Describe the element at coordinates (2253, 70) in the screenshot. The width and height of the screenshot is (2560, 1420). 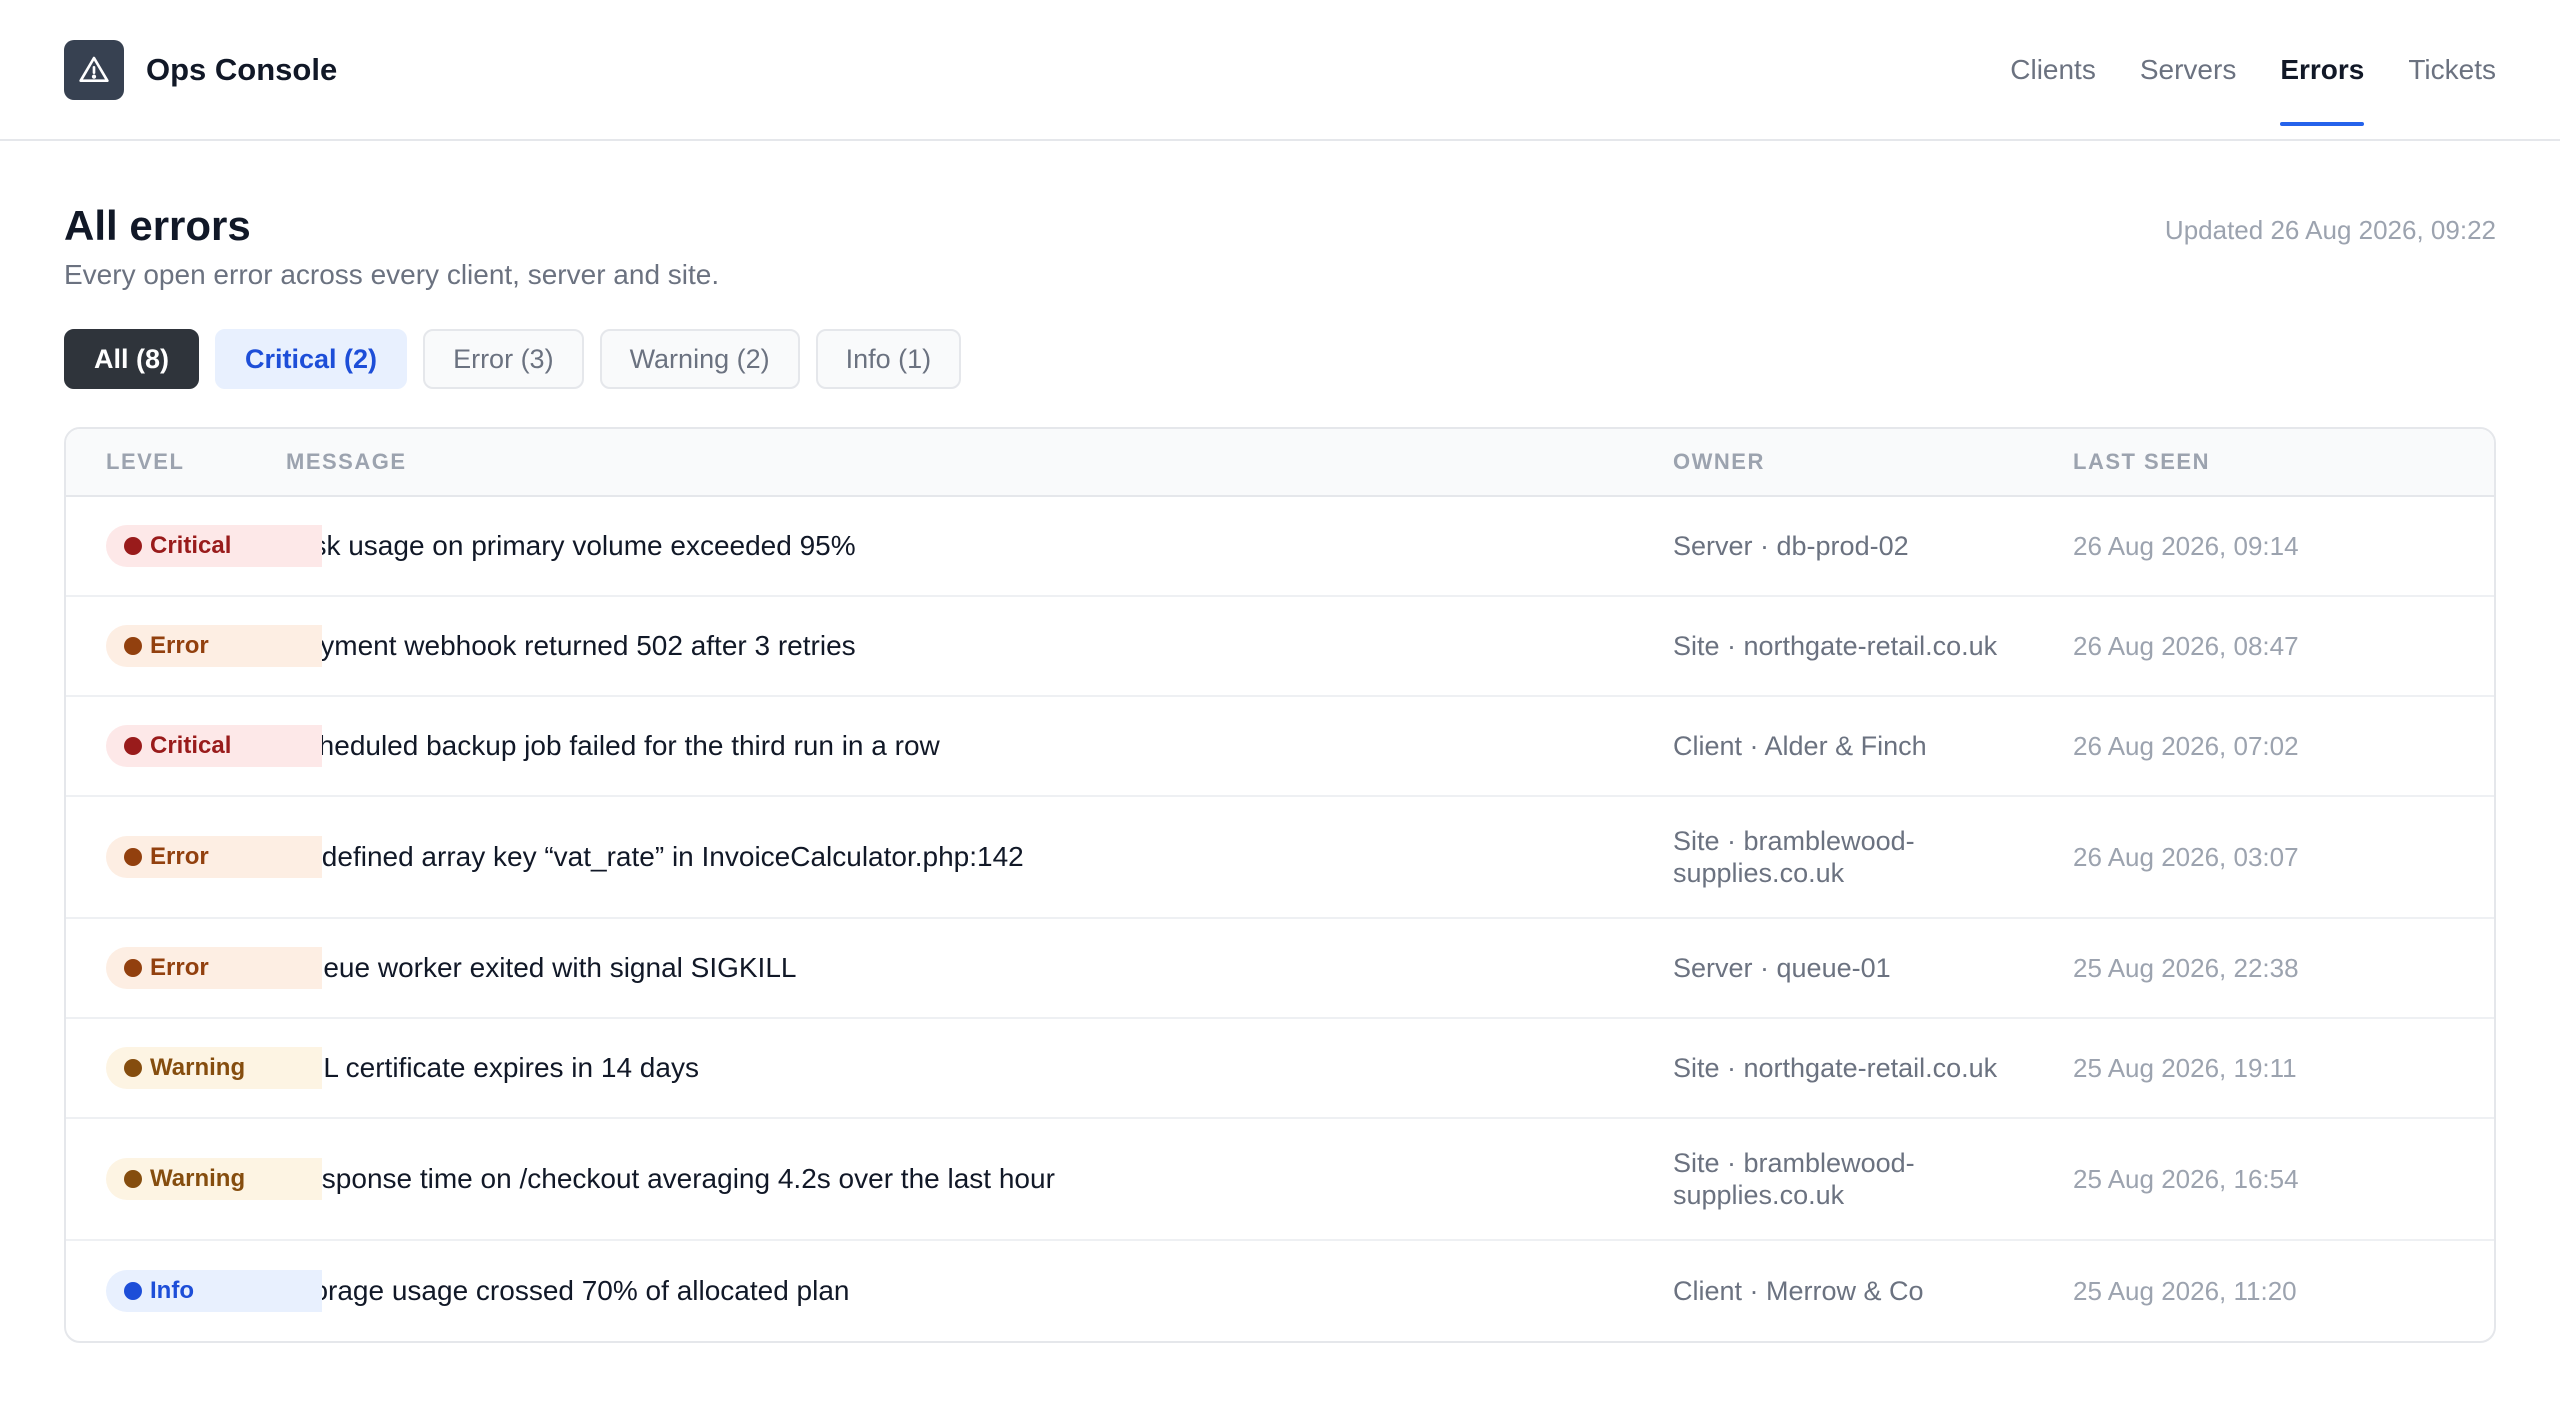
I see `main-nav: Clients Servers Errors Tickets` at that location.